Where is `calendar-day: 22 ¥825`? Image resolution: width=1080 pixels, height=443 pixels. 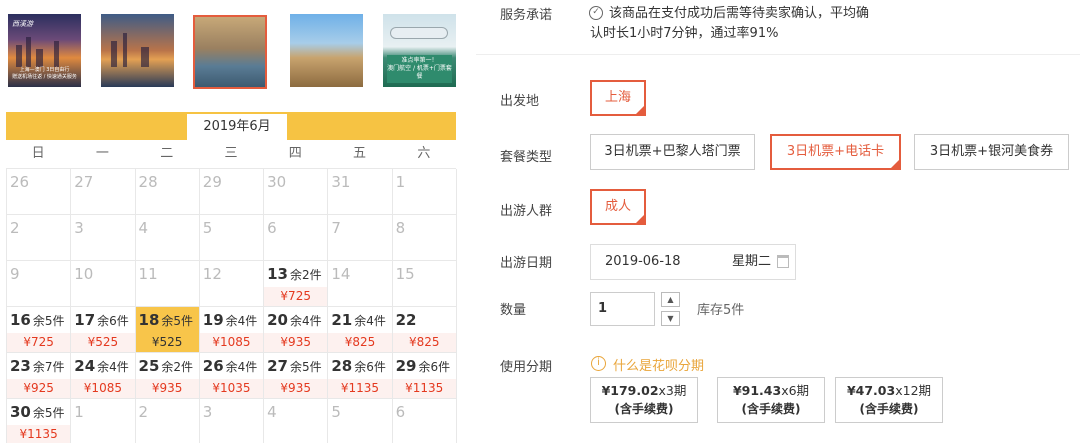 calendar-day: 22 ¥825 is located at coordinates (424, 330).